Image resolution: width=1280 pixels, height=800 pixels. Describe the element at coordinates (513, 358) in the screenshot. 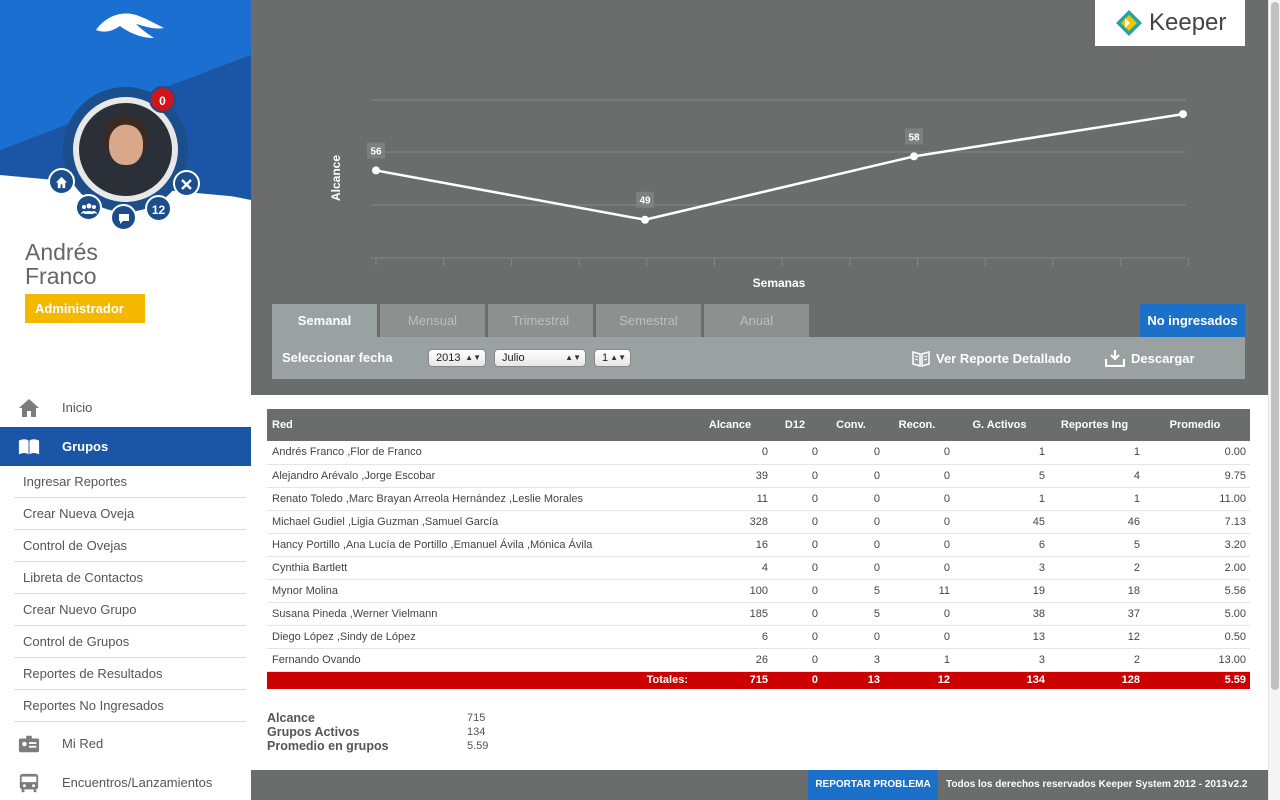

I see `month-select-value: Julio` at that location.